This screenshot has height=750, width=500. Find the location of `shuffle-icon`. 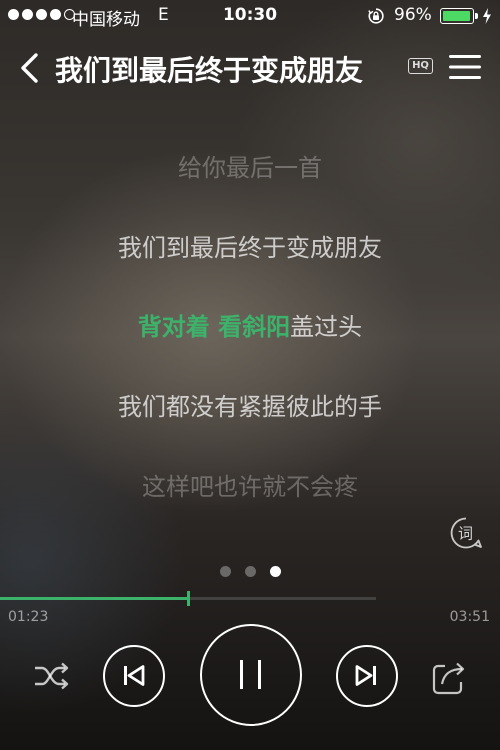

shuffle-icon is located at coordinates (52, 676).